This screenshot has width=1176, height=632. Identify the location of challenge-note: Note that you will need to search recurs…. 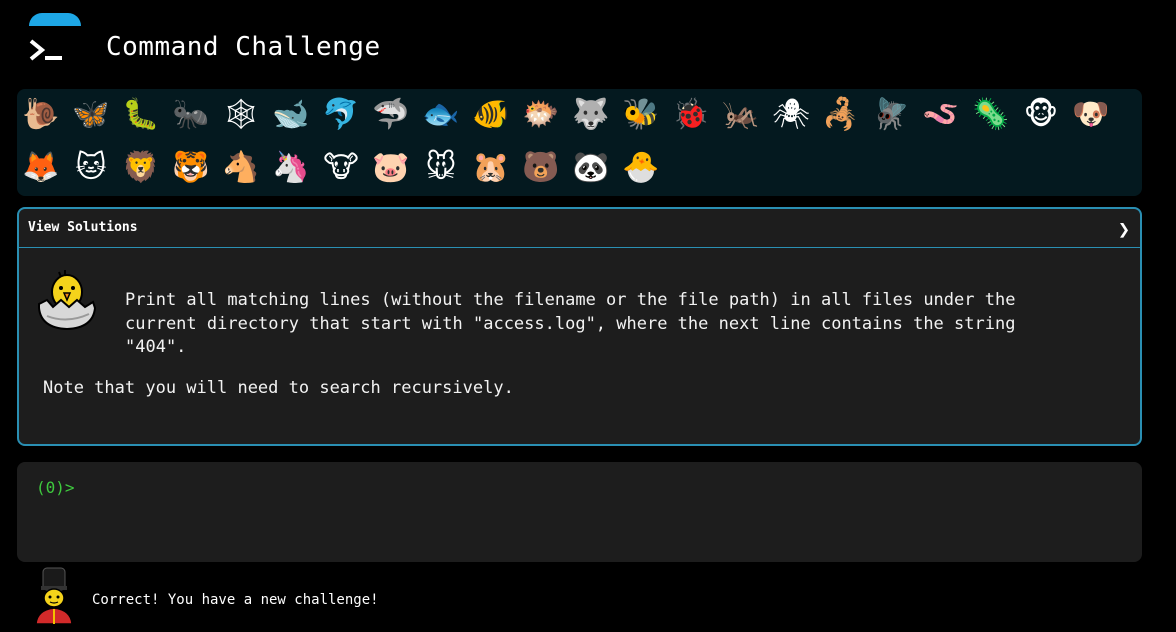
(278, 388).